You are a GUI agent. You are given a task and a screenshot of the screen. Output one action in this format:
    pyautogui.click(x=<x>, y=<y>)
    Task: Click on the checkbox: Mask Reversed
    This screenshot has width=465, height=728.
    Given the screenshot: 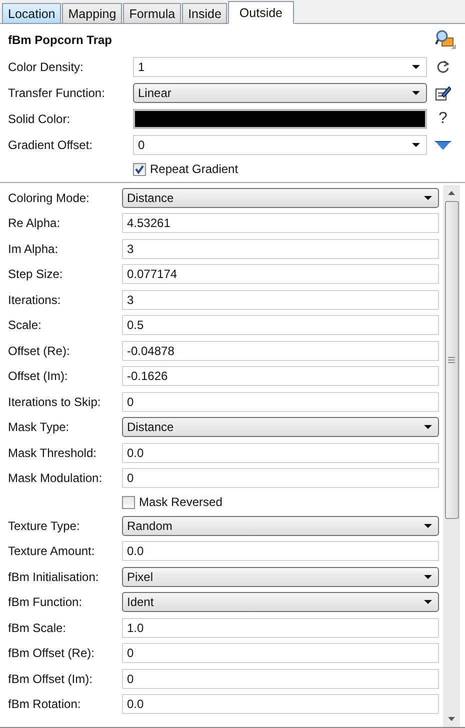 What is the action you would take?
    pyautogui.click(x=172, y=502)
    